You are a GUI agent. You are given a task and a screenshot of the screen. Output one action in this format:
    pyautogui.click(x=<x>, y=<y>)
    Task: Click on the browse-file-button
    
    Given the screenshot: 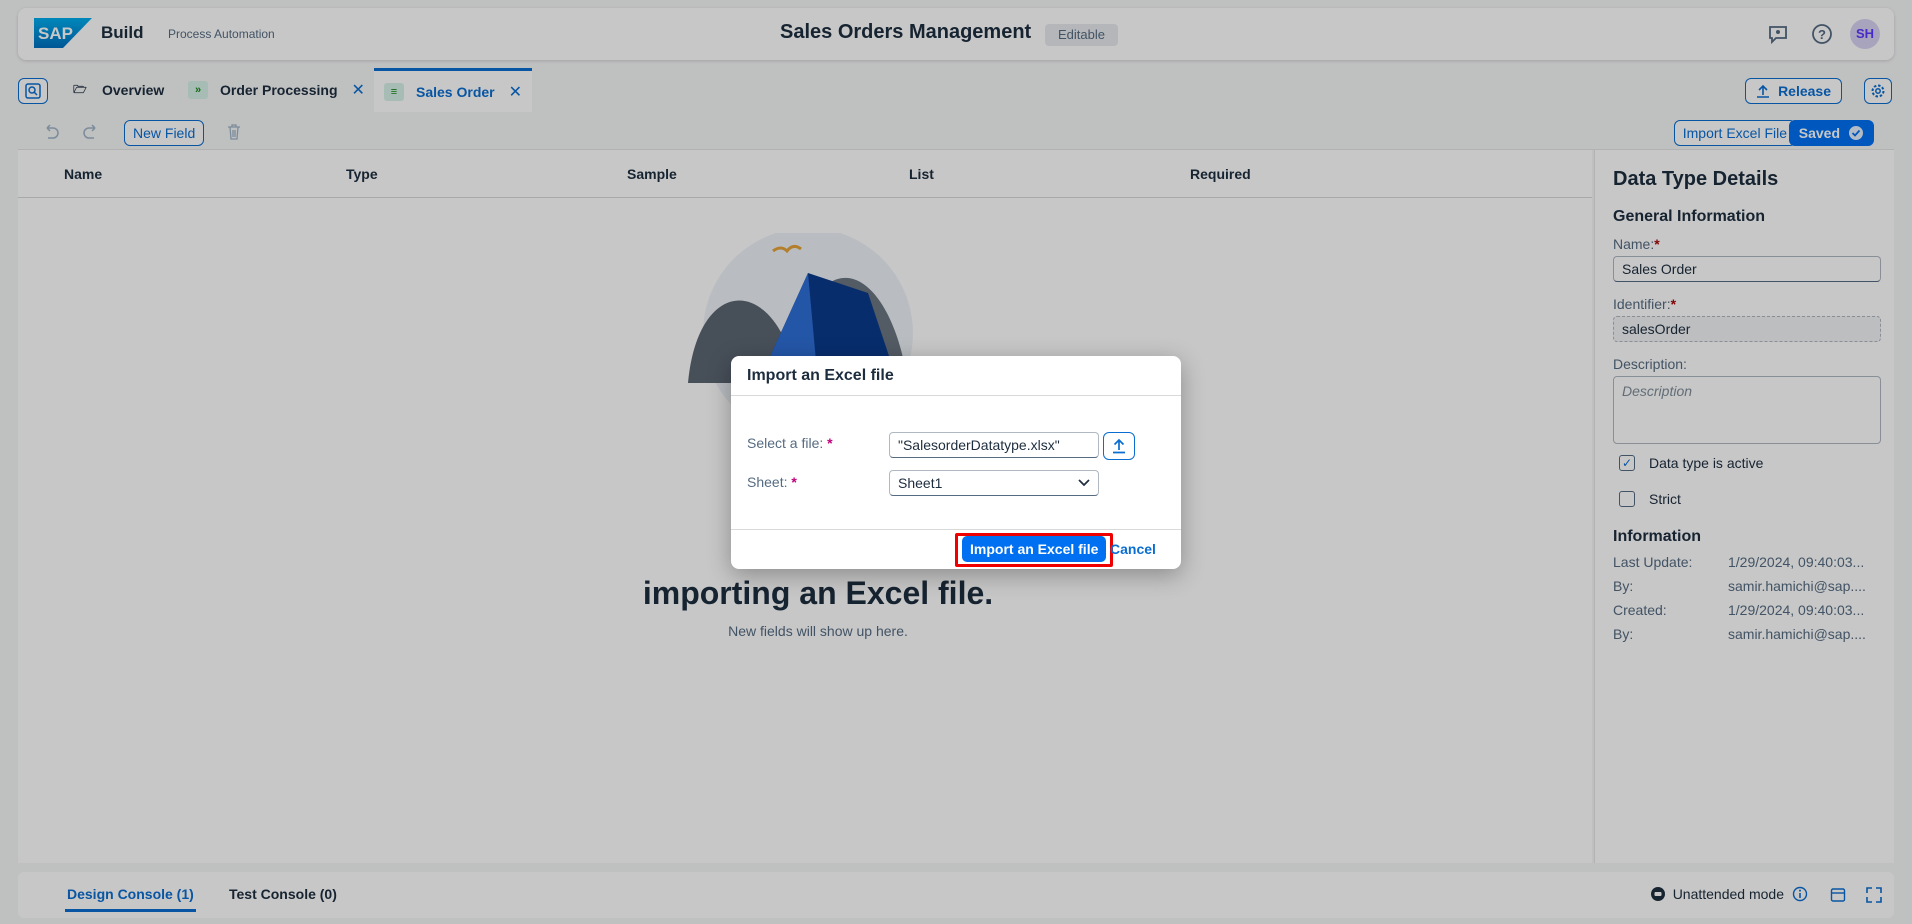 What is the action you would take?
    pyautogui.click(x=1119, y=446)
    